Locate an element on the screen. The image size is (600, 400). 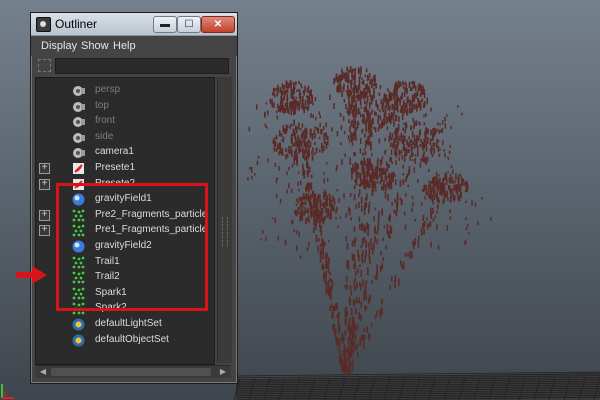
outliner-item-label: side is located at coordinates (104, 136).